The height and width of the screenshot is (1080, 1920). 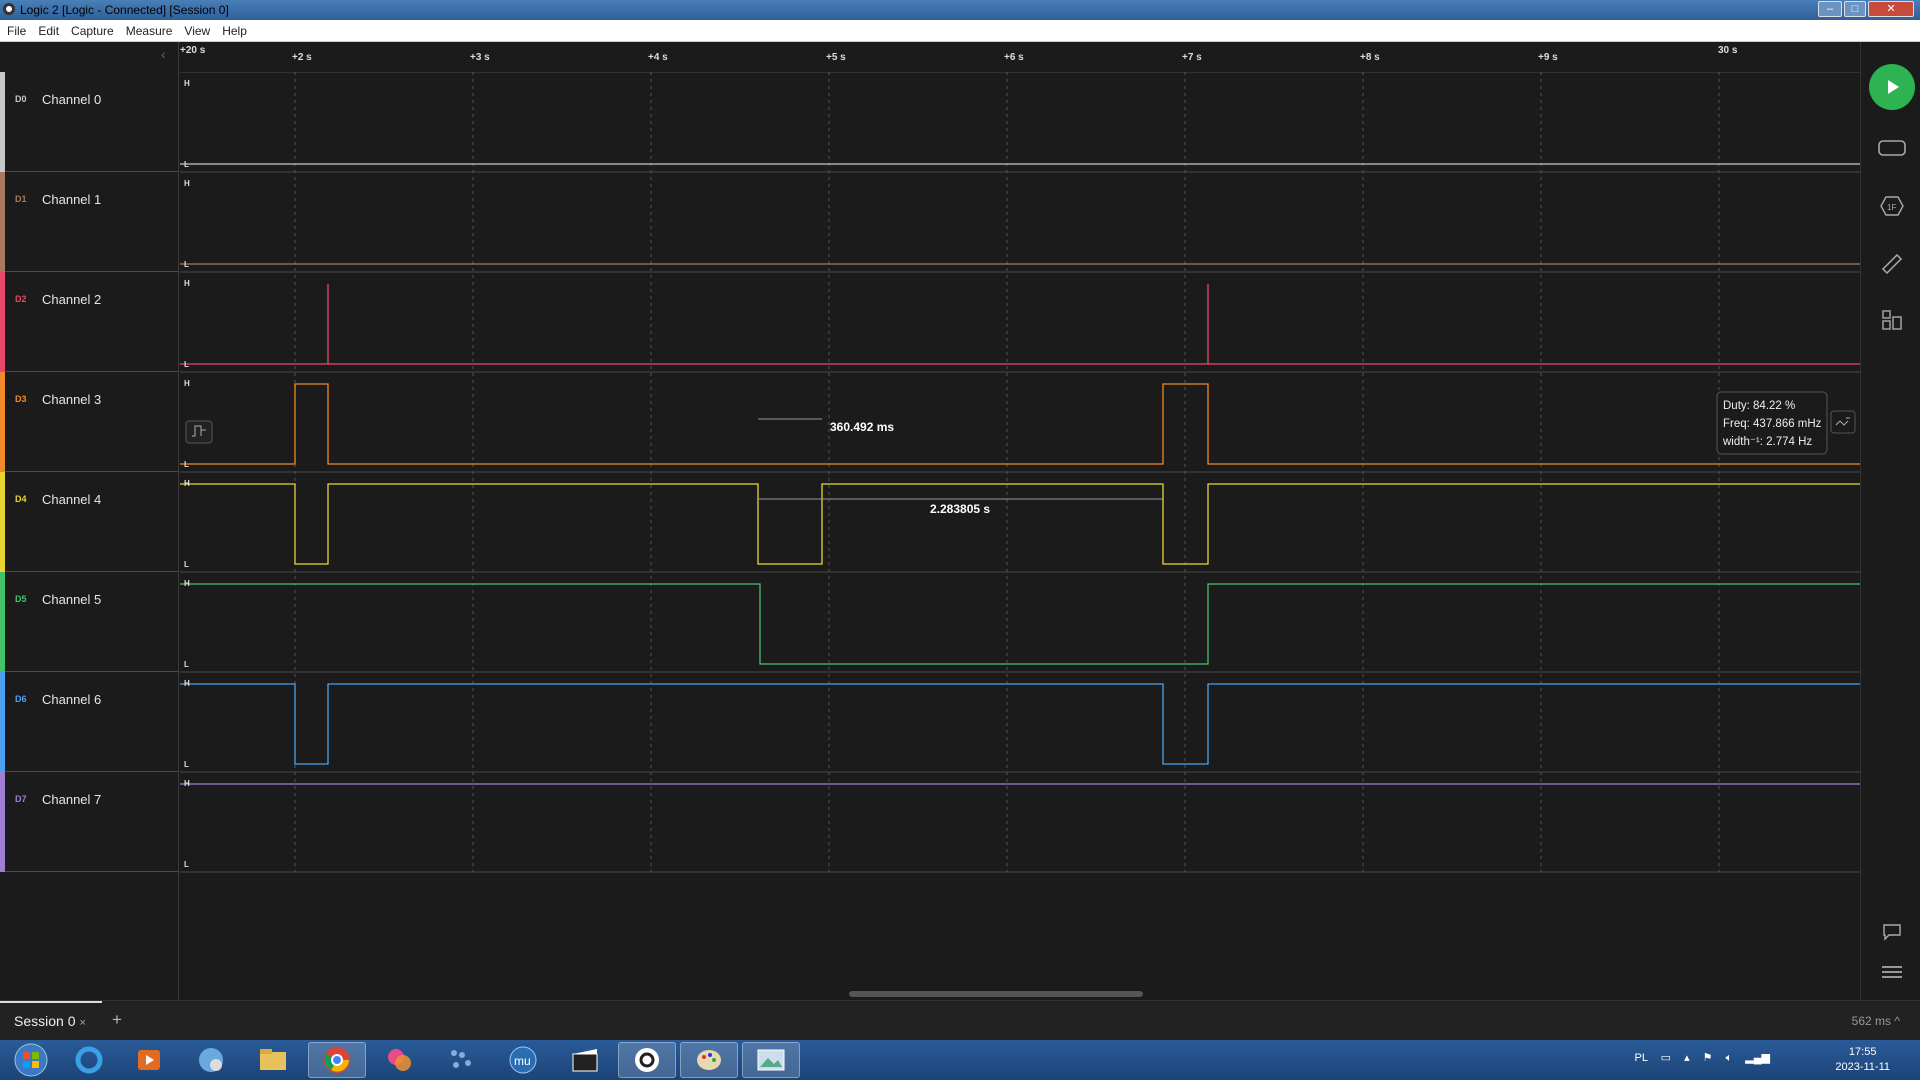 What do you see at coordinates (1891, 9) in the screenshot?
I see `close-button: ✕` at bounding box center [1891, 9].